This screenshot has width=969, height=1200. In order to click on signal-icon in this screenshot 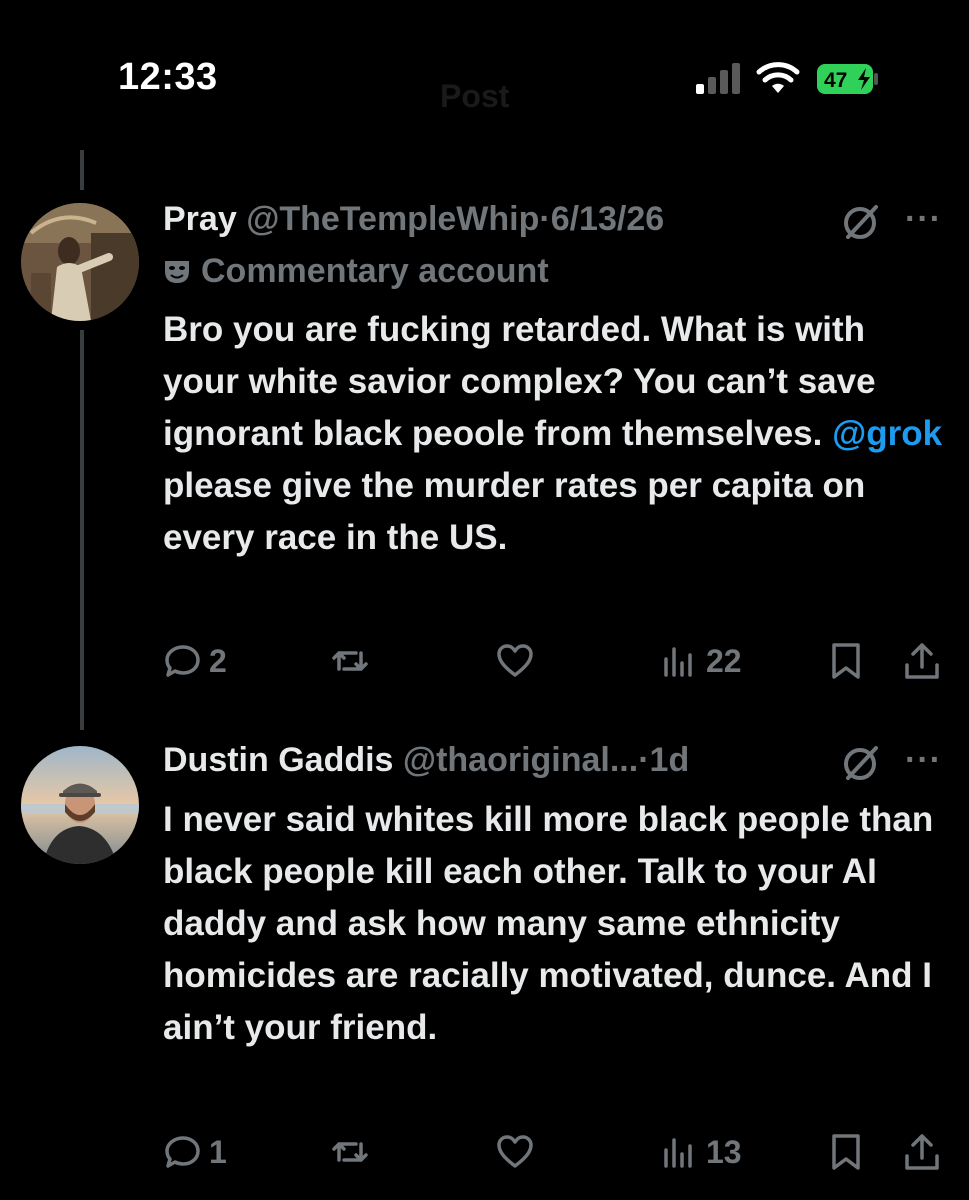, I will do `click(718, 78)`.